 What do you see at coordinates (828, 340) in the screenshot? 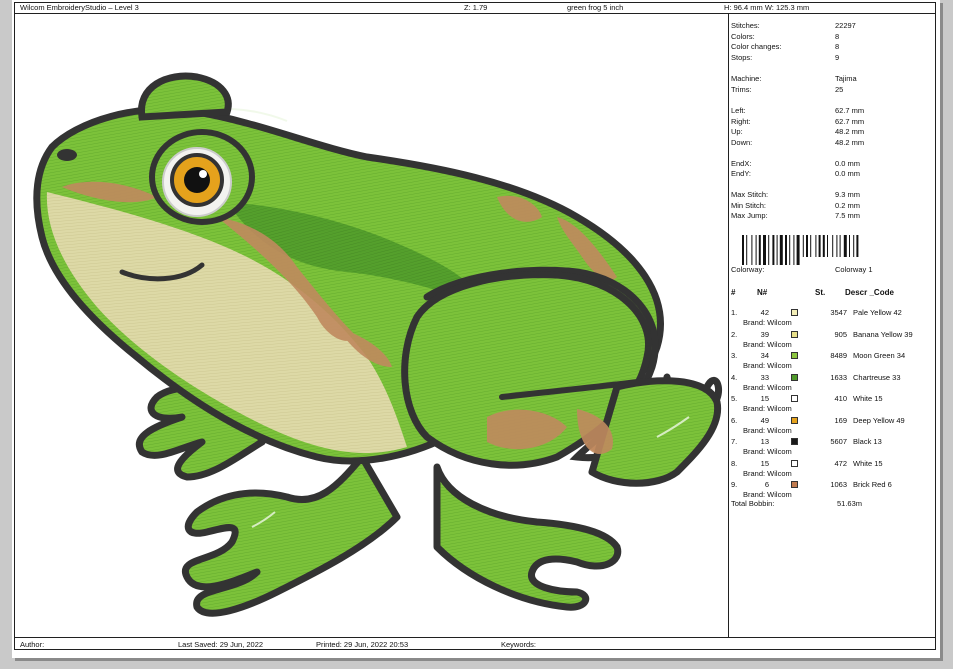
I see `color-table-row: 2. 39 905 Banana Yellow 39 Brand: Wilcom` at bounding box center [828, 340].